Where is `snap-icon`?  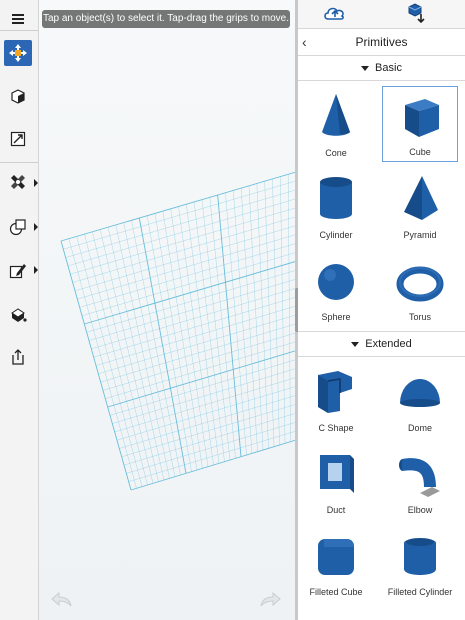
snap-icon is located at coordinates (18, 139).